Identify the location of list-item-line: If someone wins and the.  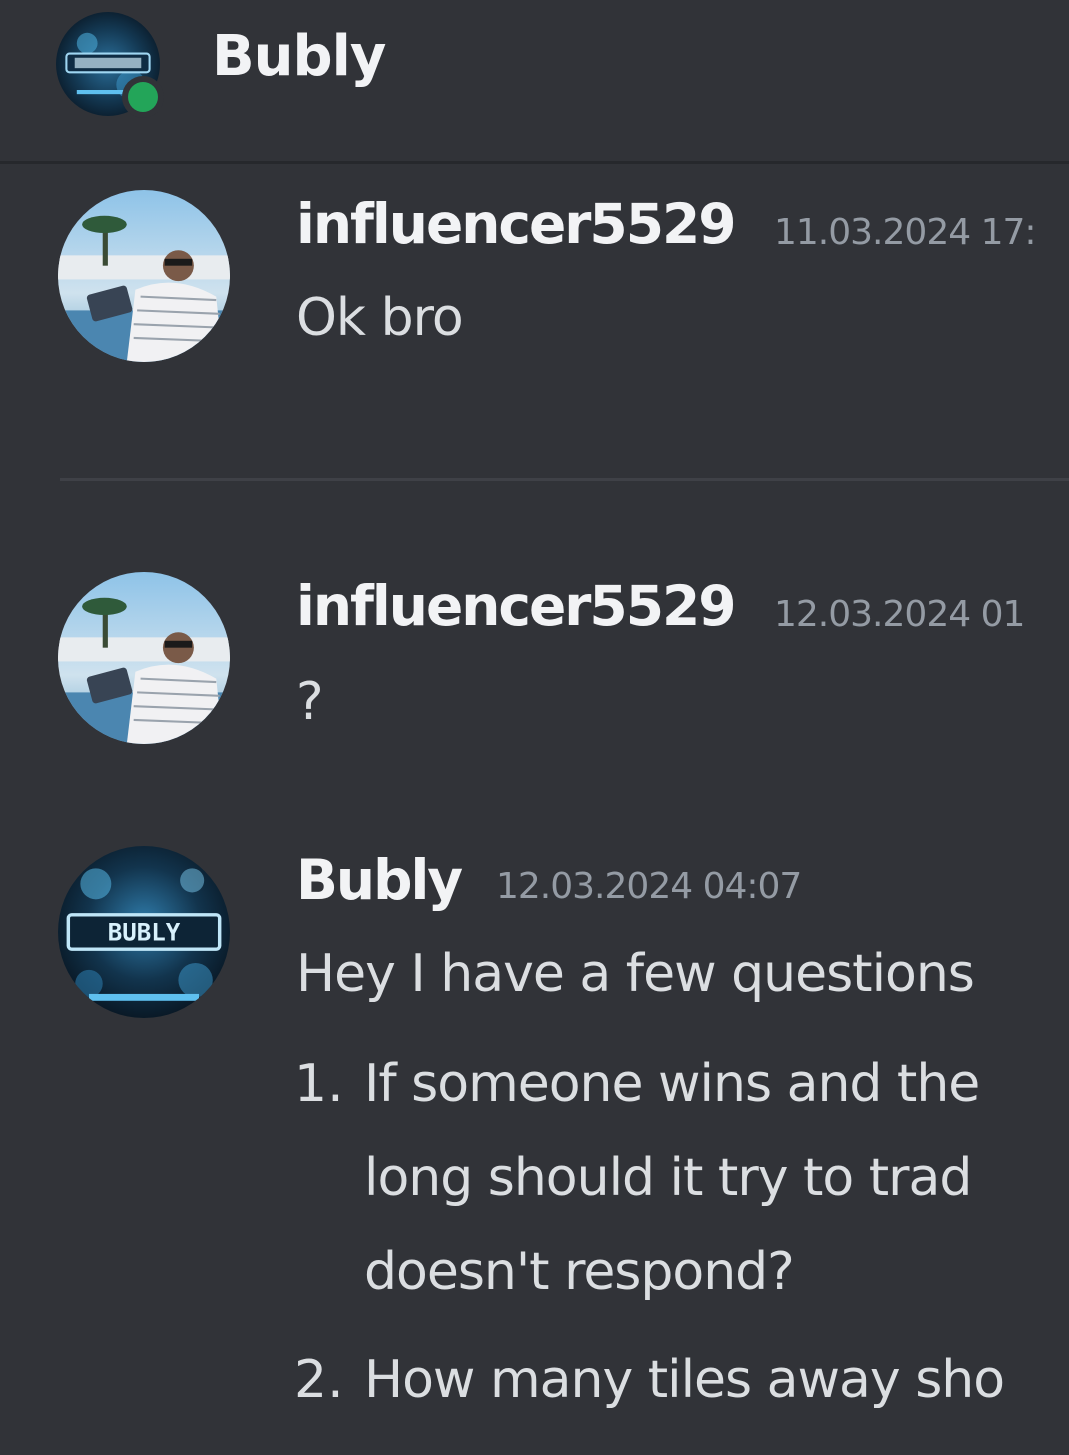
(672, 1084).